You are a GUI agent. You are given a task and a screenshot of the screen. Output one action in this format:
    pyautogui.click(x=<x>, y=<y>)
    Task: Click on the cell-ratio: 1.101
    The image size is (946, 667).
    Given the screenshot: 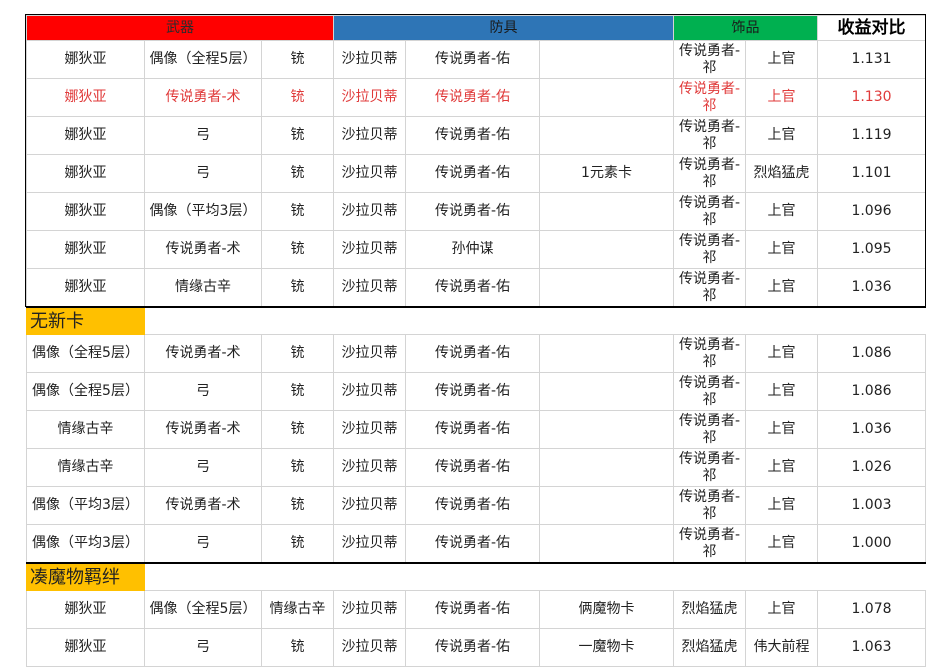 What is the action you would take?
    pyautogui.click(x=871, y=173)
    